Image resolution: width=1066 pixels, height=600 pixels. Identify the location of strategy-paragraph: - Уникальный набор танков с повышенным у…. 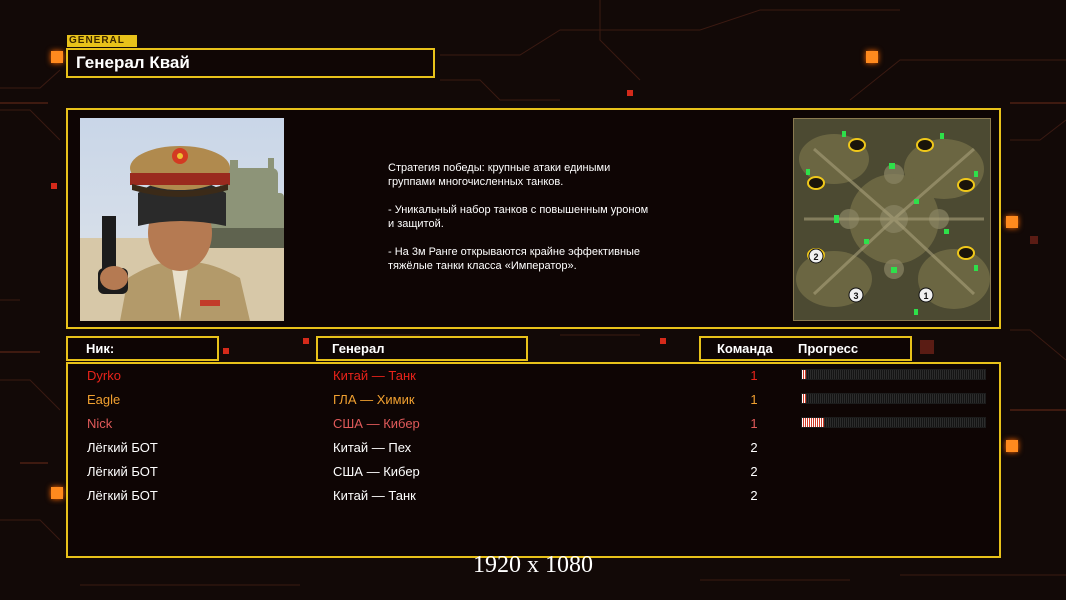
(518, 217).